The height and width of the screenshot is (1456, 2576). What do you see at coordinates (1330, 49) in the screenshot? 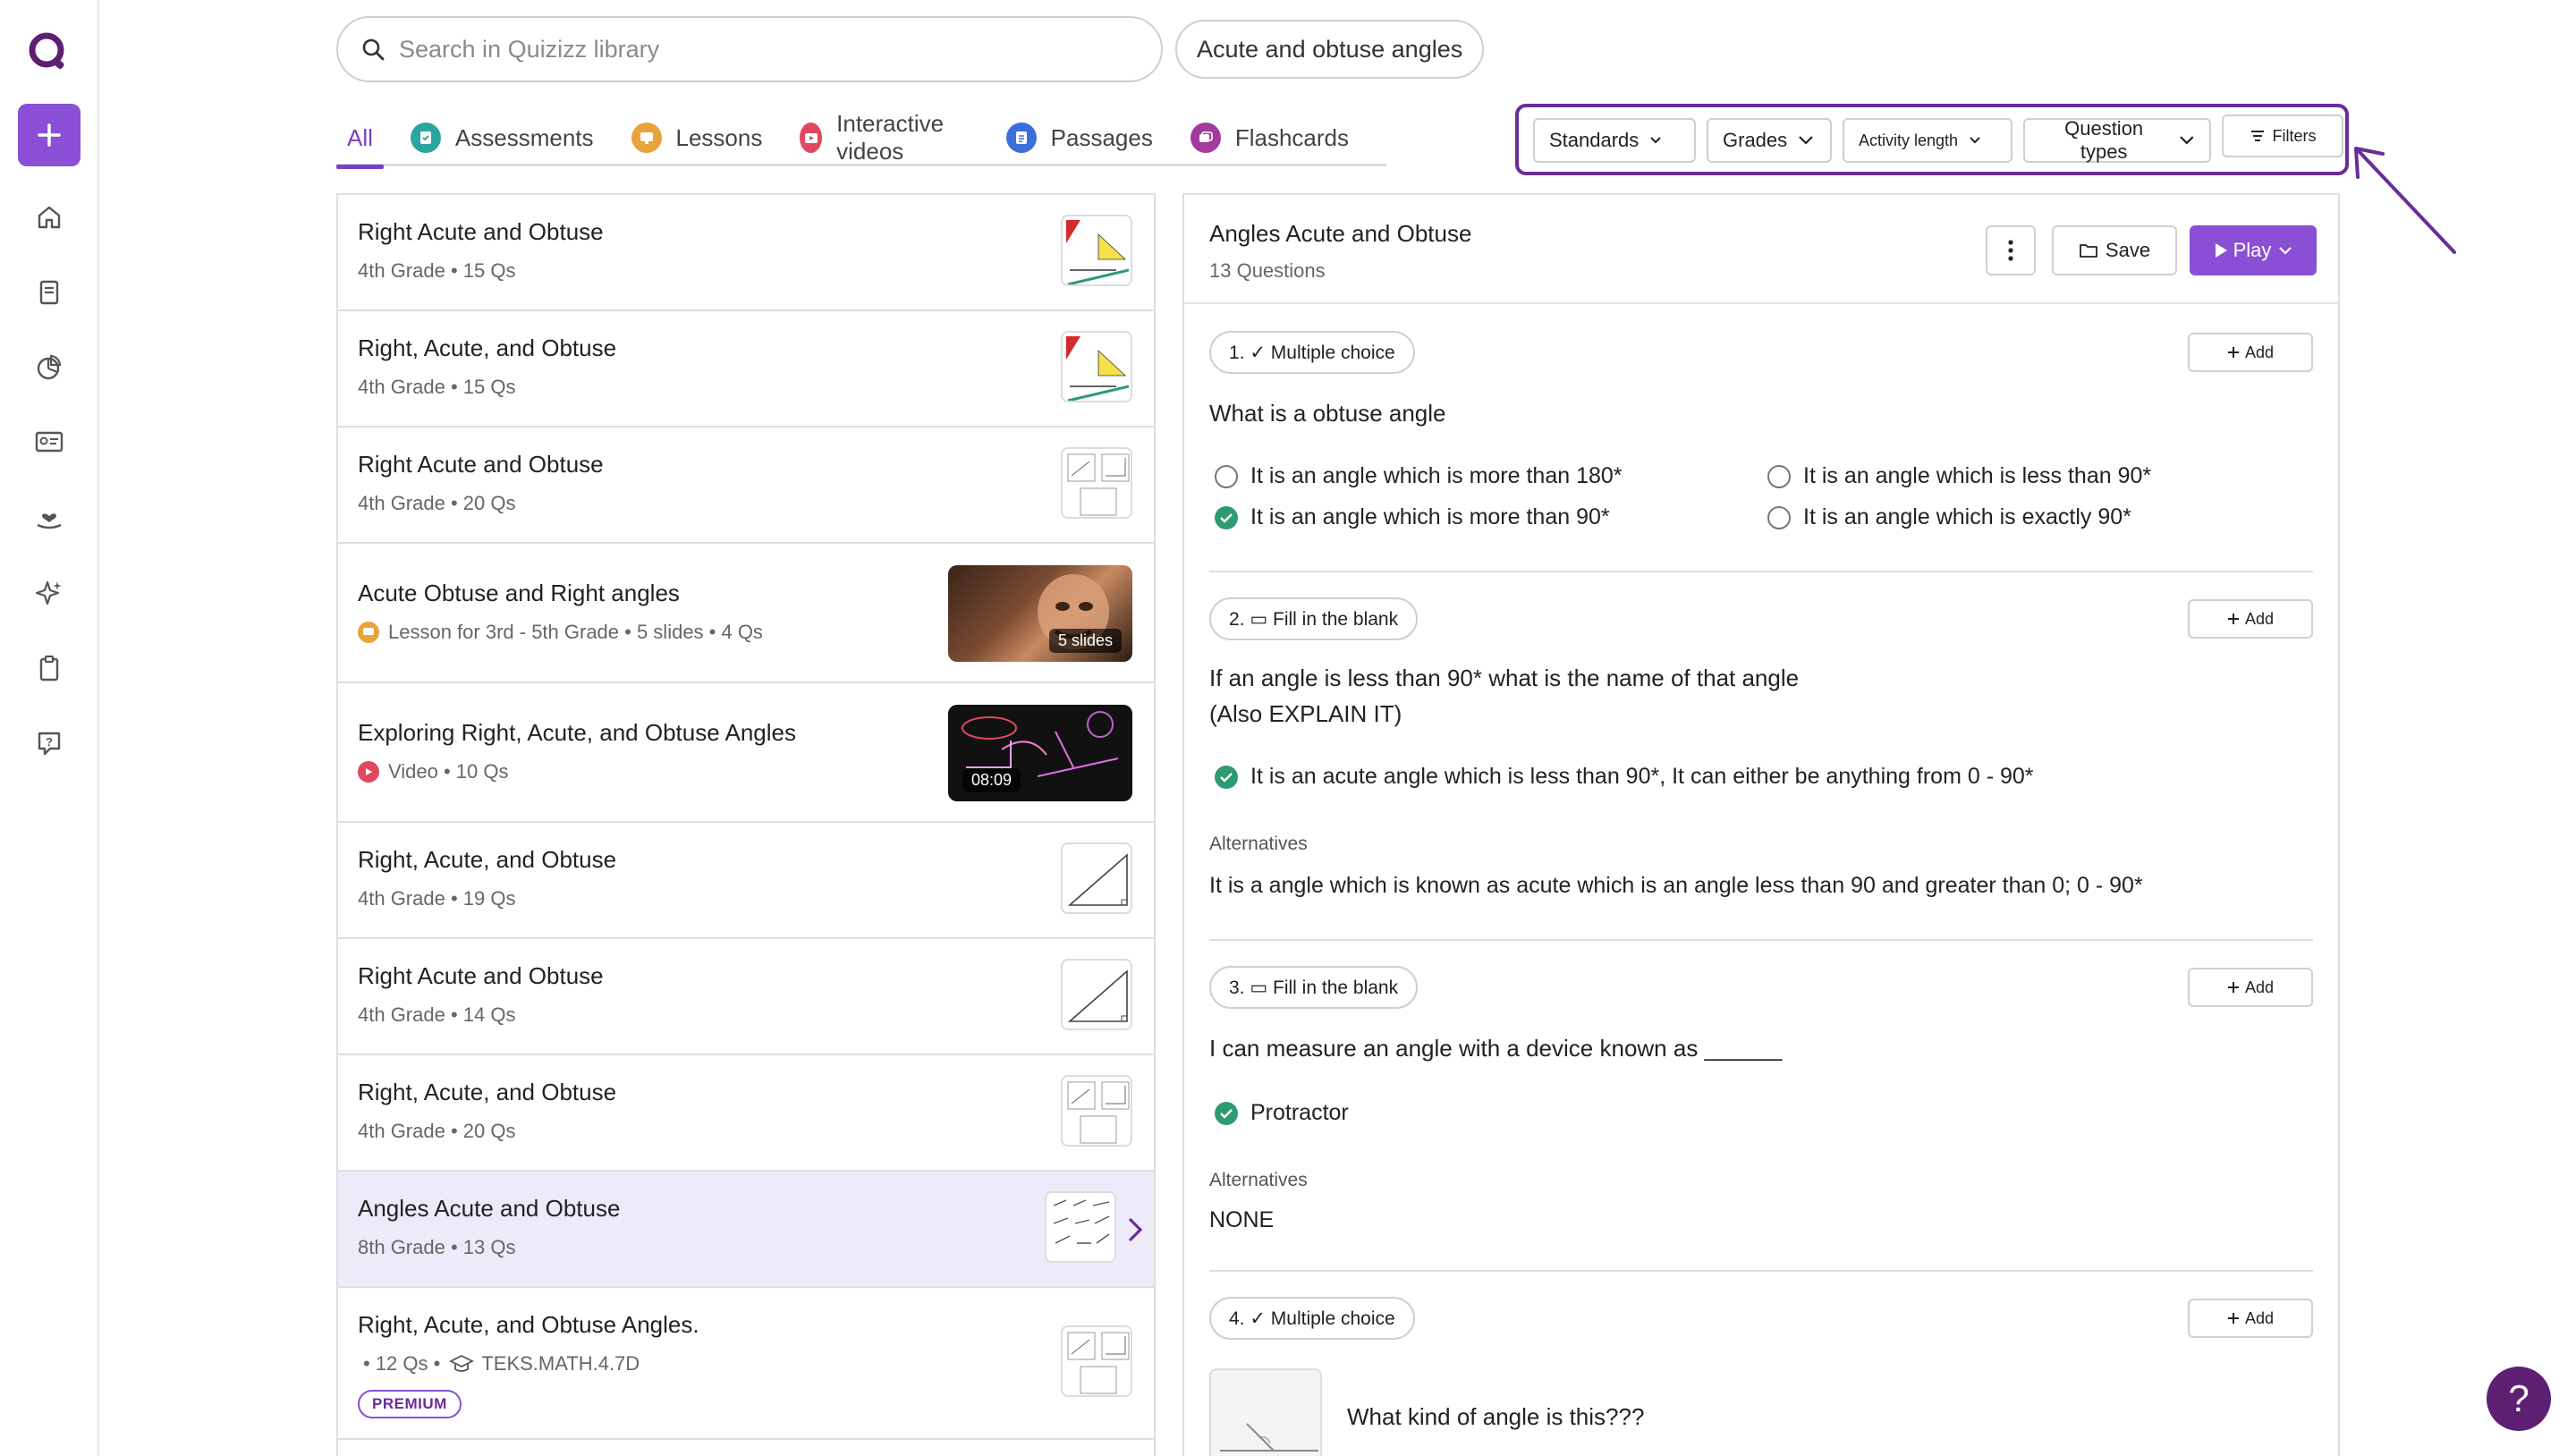
I see `query-chip: Acute and obtuse angles` at bounding box center [1330, 49].